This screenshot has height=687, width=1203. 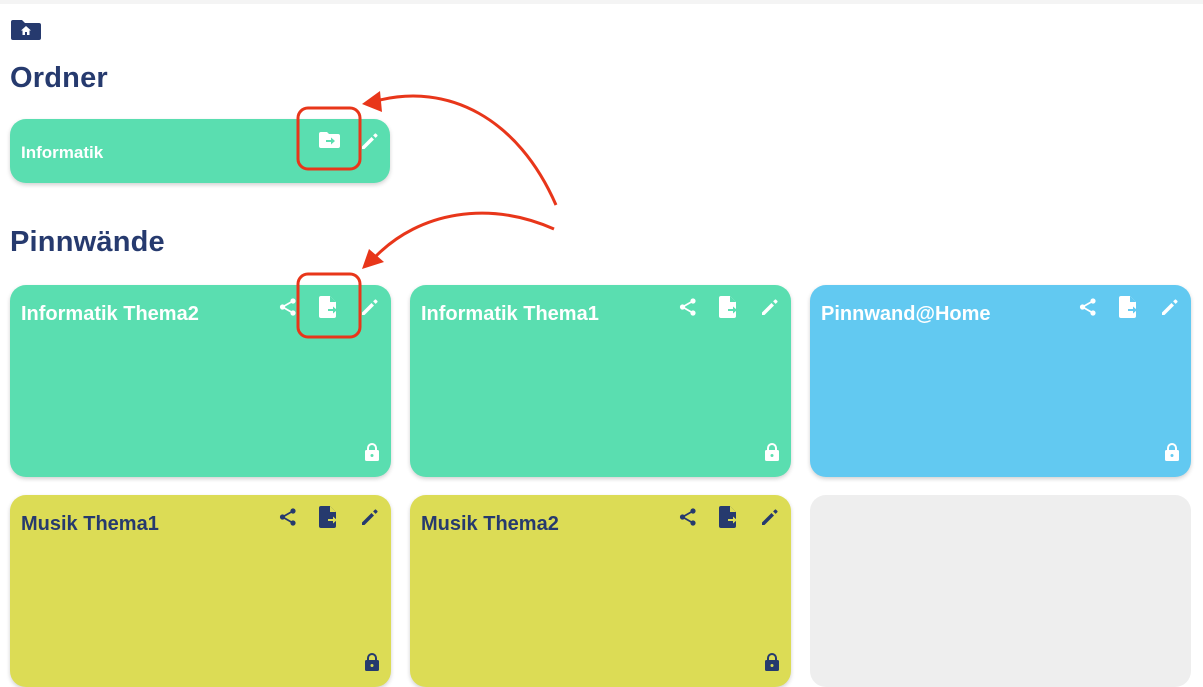 I want to click on board-title: Informatik Thema1, so click(x=510, y=314).